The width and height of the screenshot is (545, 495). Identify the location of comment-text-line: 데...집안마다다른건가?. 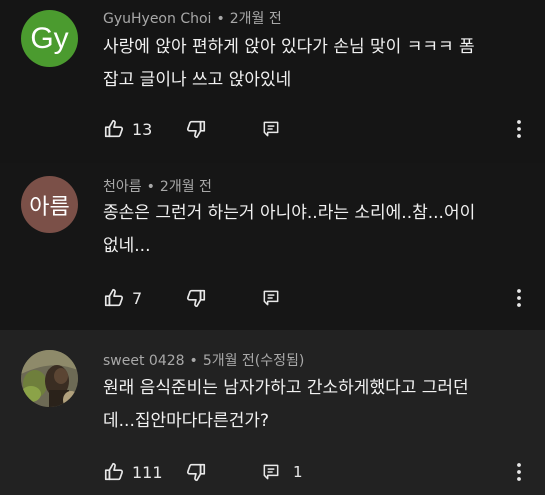
(186, 421).